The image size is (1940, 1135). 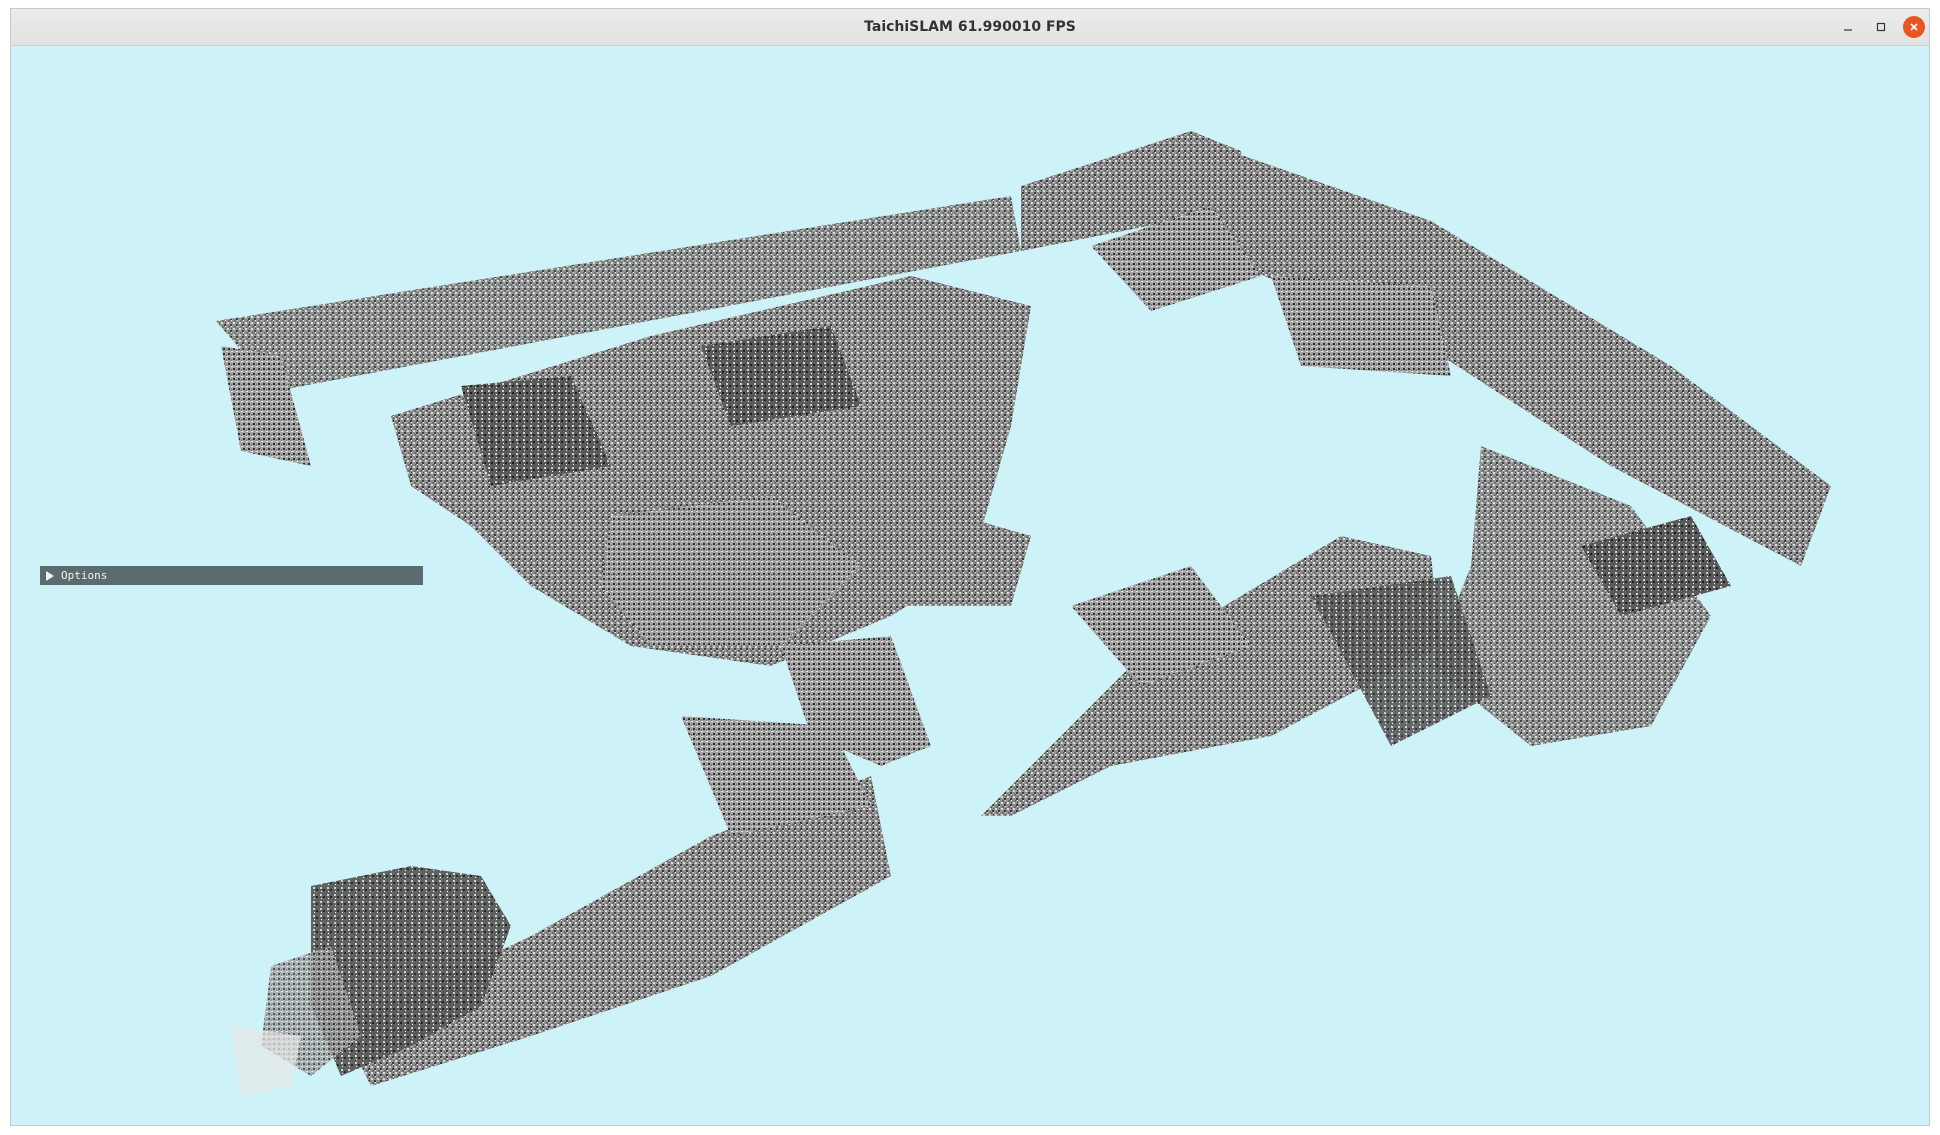 What do you see at coordinates (84, 575) in the screenshot?
I see `options-label: Options` at bounding box center [84, 575].